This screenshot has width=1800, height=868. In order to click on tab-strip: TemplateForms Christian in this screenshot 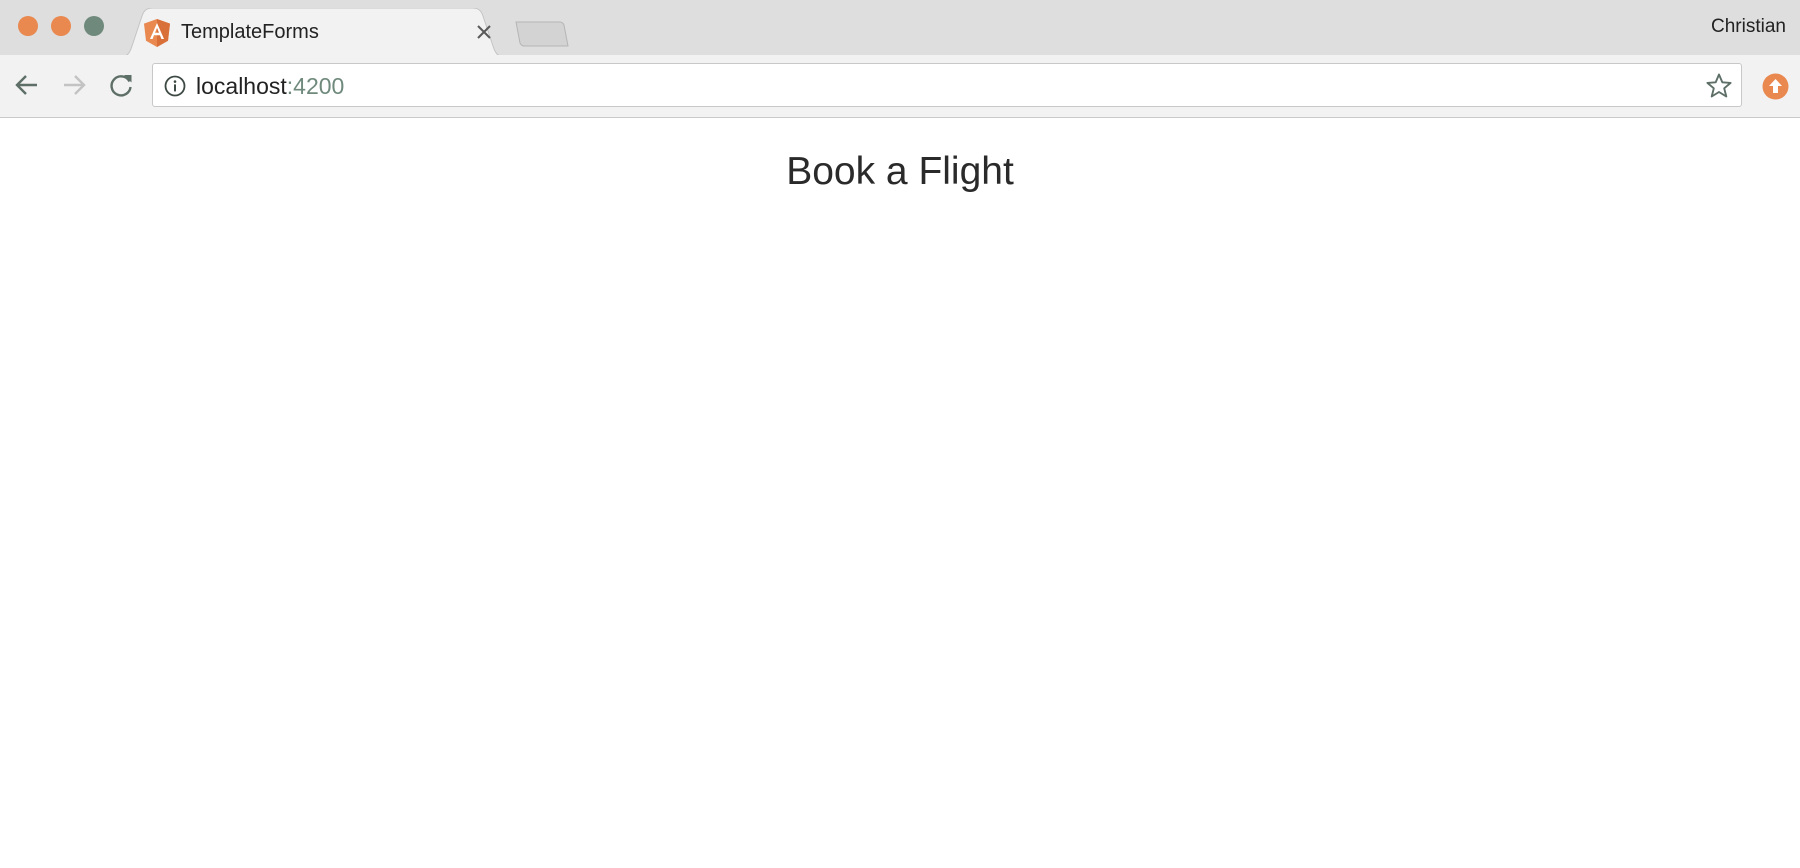, I will do `click(900, 28)`.